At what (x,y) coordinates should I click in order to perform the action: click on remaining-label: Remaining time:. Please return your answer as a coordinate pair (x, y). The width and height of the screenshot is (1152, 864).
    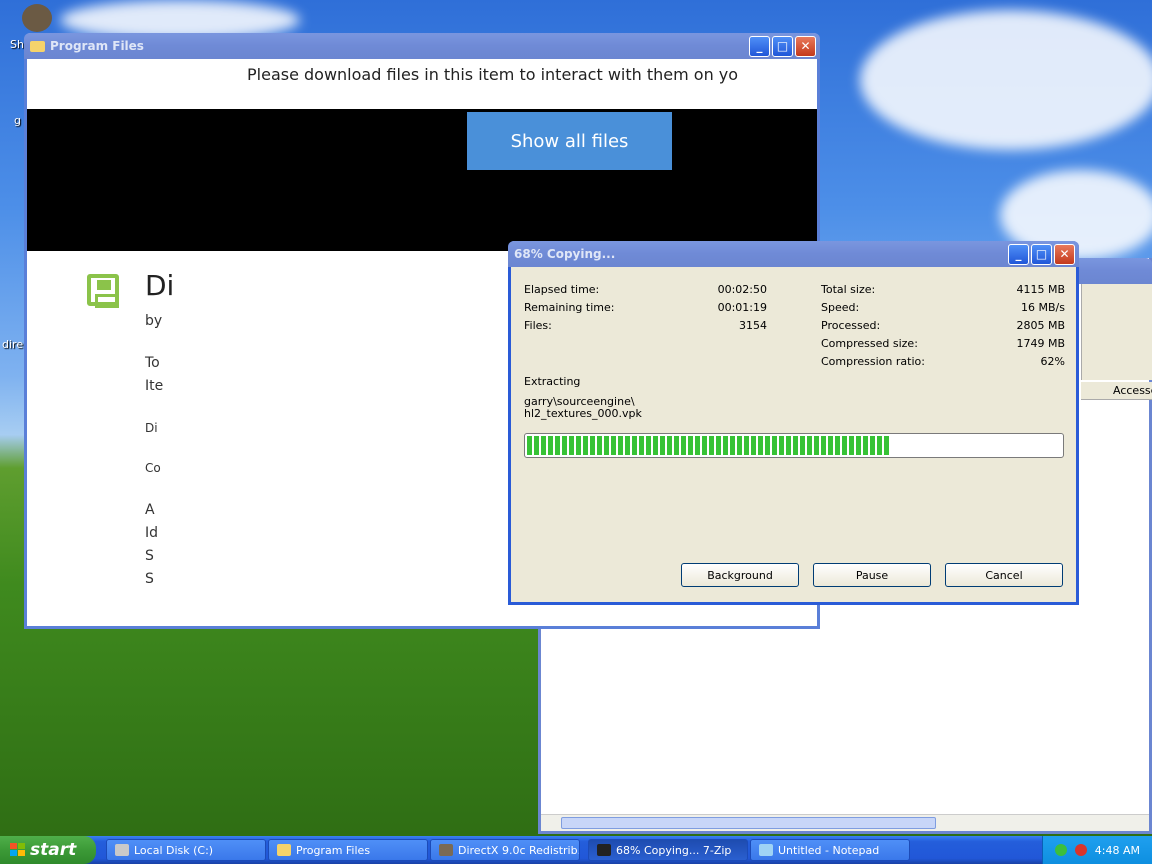
    Looking at the image, I should click on (569, 307).